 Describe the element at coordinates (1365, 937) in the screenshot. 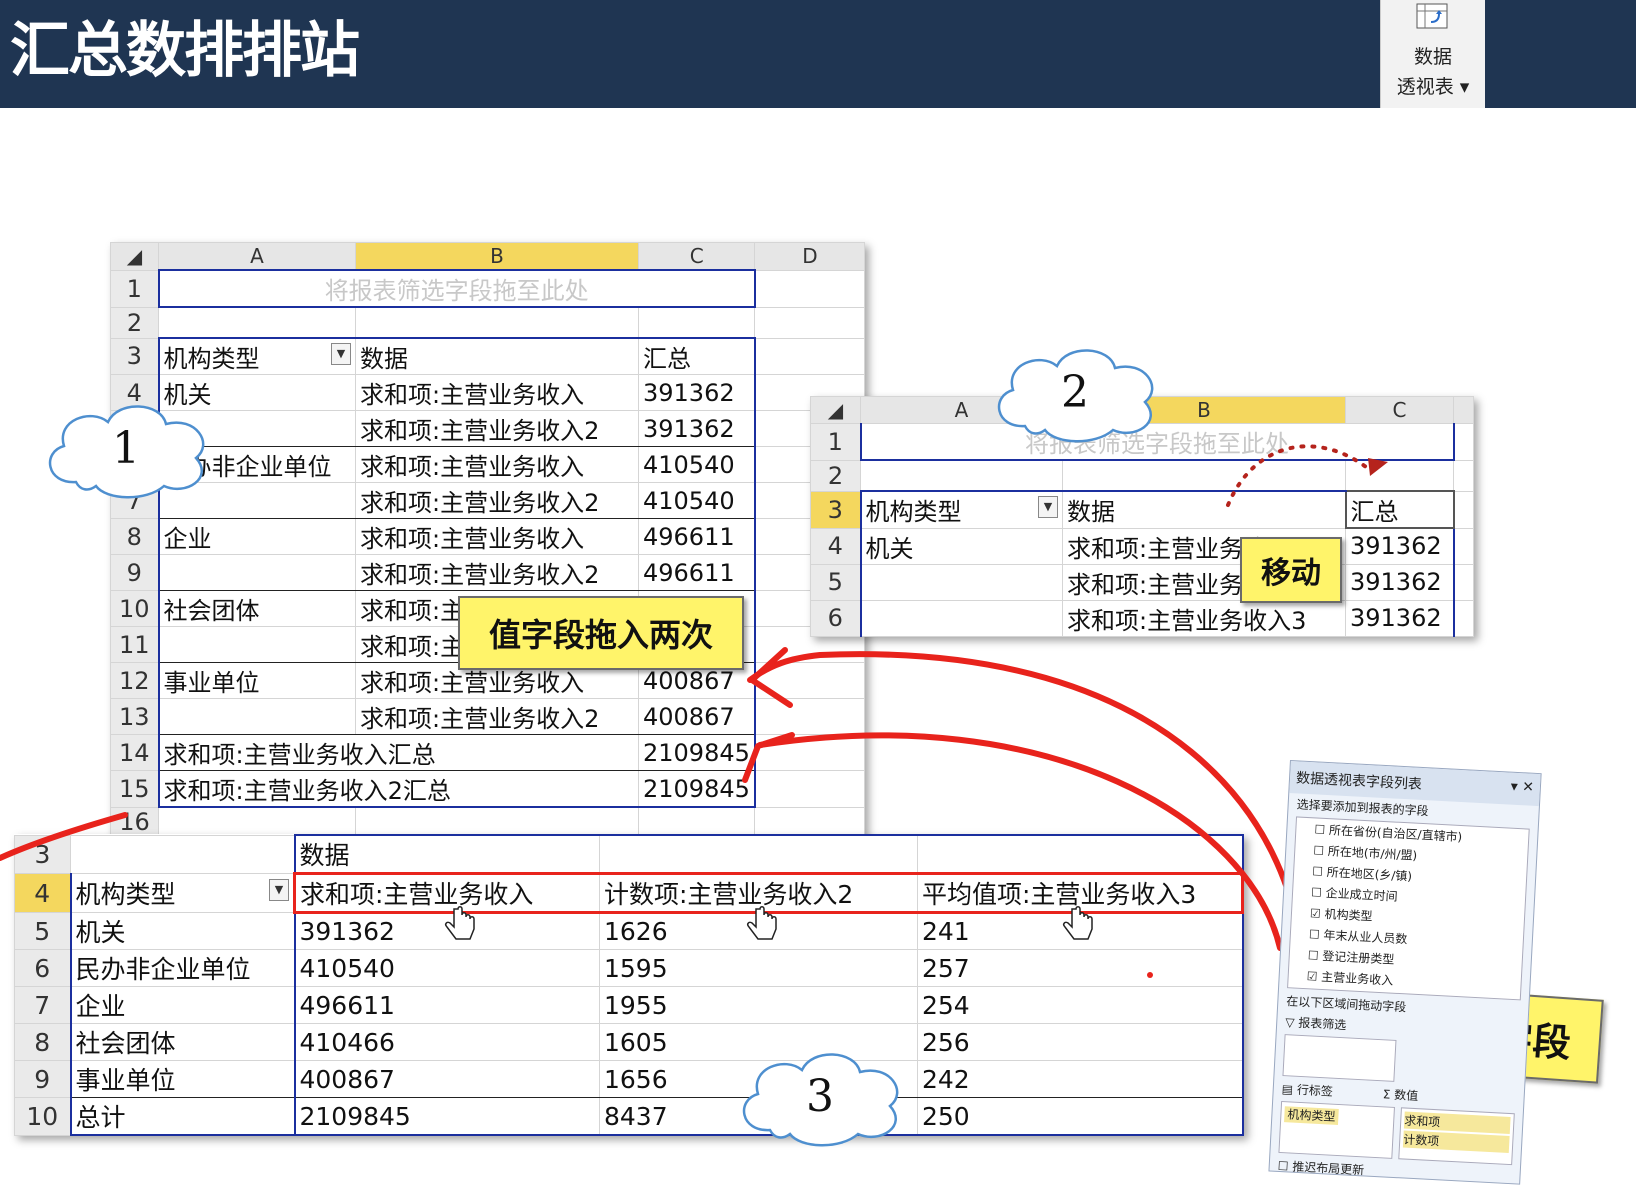

I see `field-label: 年末从业人员数` at that location.